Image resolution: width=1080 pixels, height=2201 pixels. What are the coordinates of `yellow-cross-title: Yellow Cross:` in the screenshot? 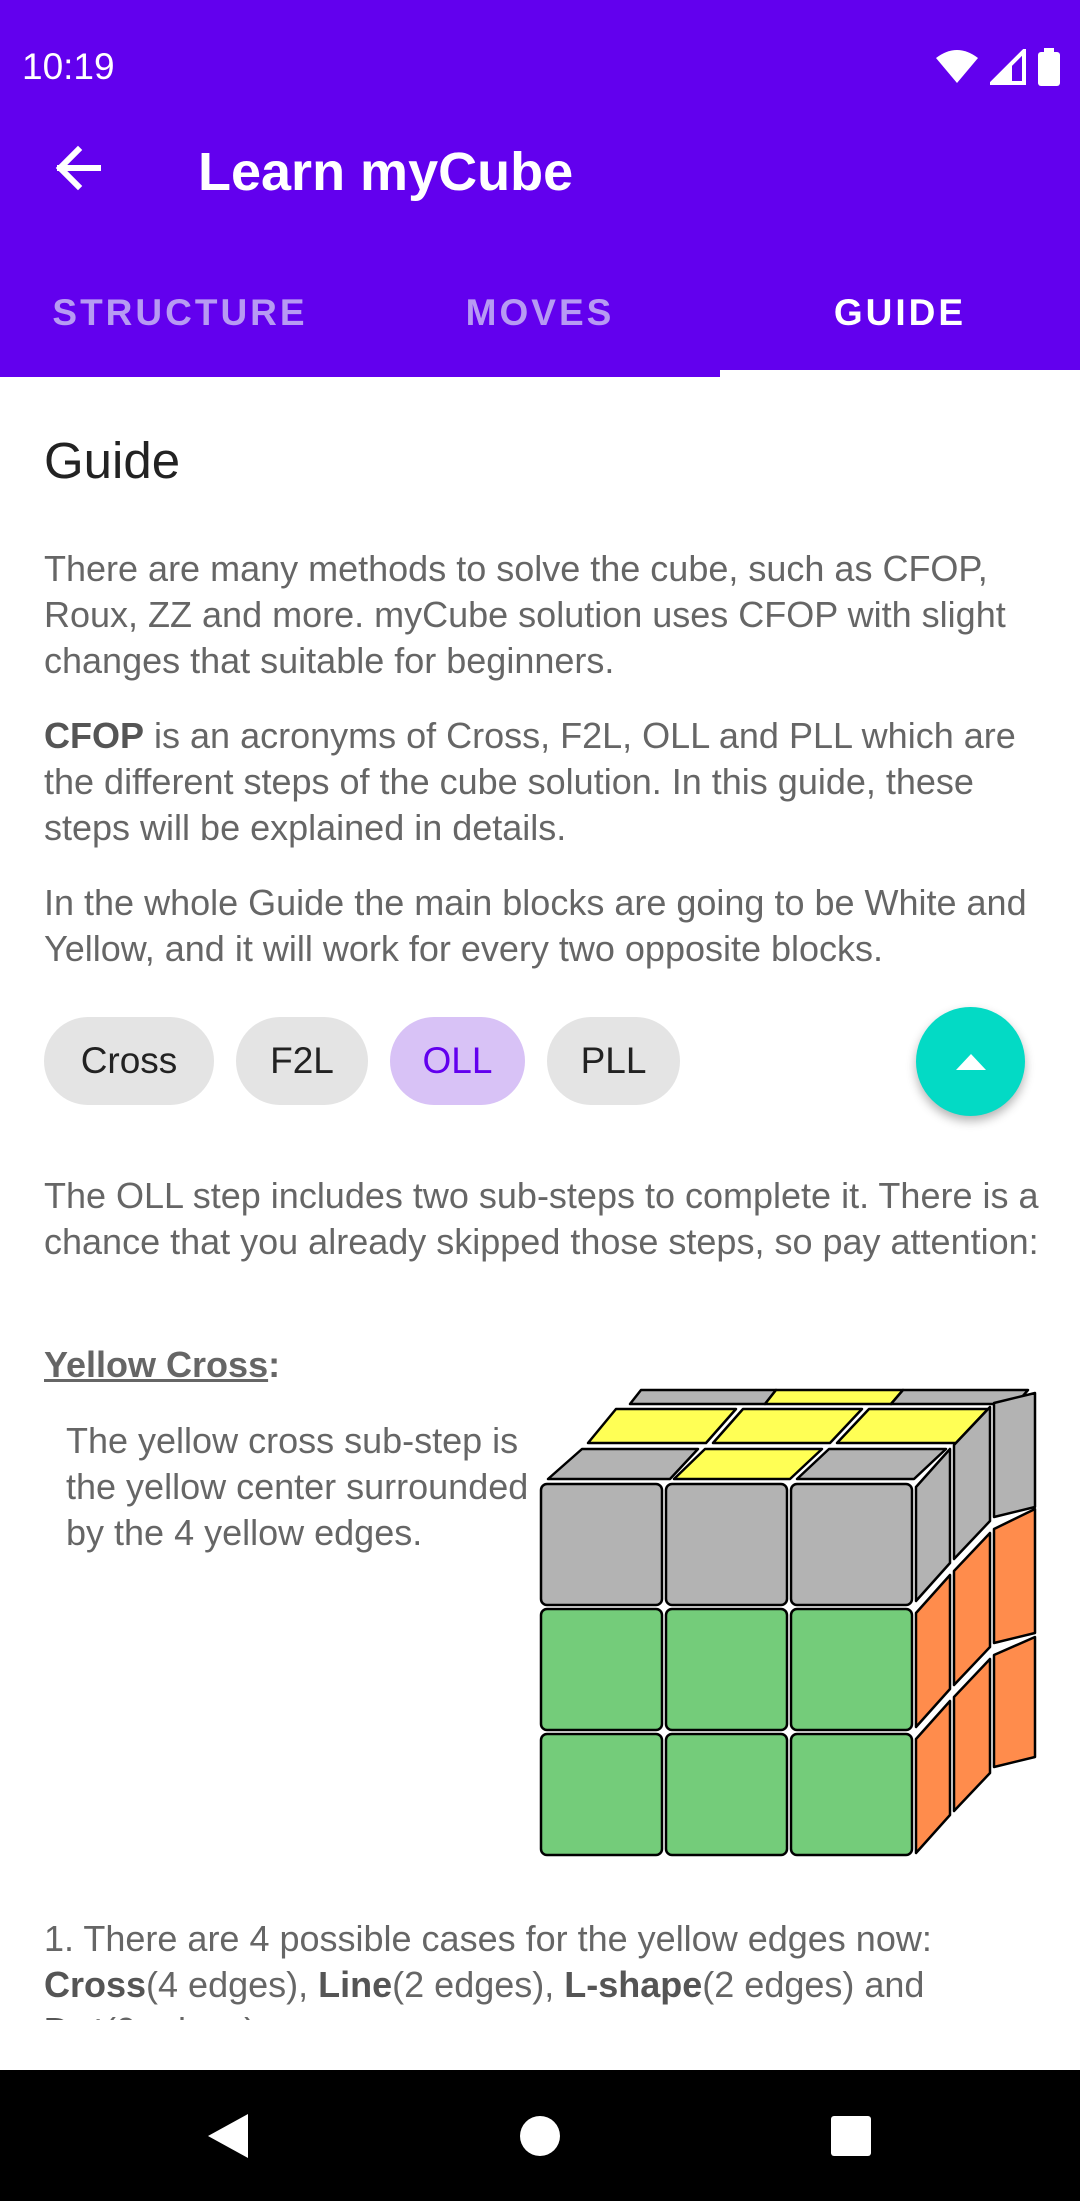 It's located at (162, 1364).